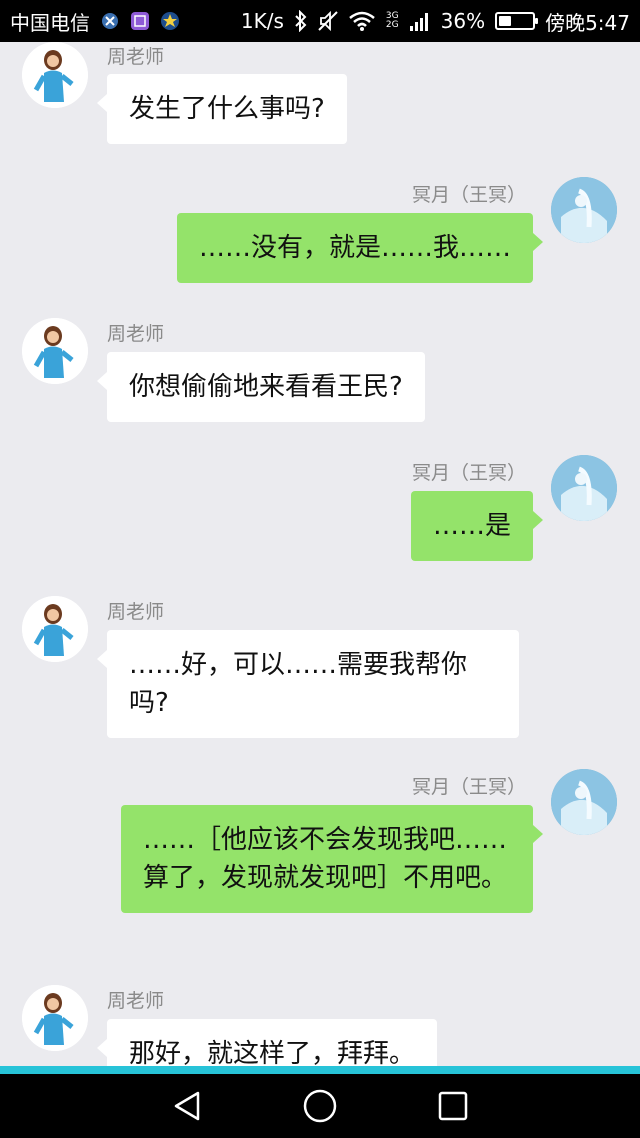 This screenshot has width=640, height=1138. What do you see at coordinates (261, 387) in the screenshot?
I see `message-bubble-incoming: 你想偷偷地来看看王民?` at bounding box center [261, 387].